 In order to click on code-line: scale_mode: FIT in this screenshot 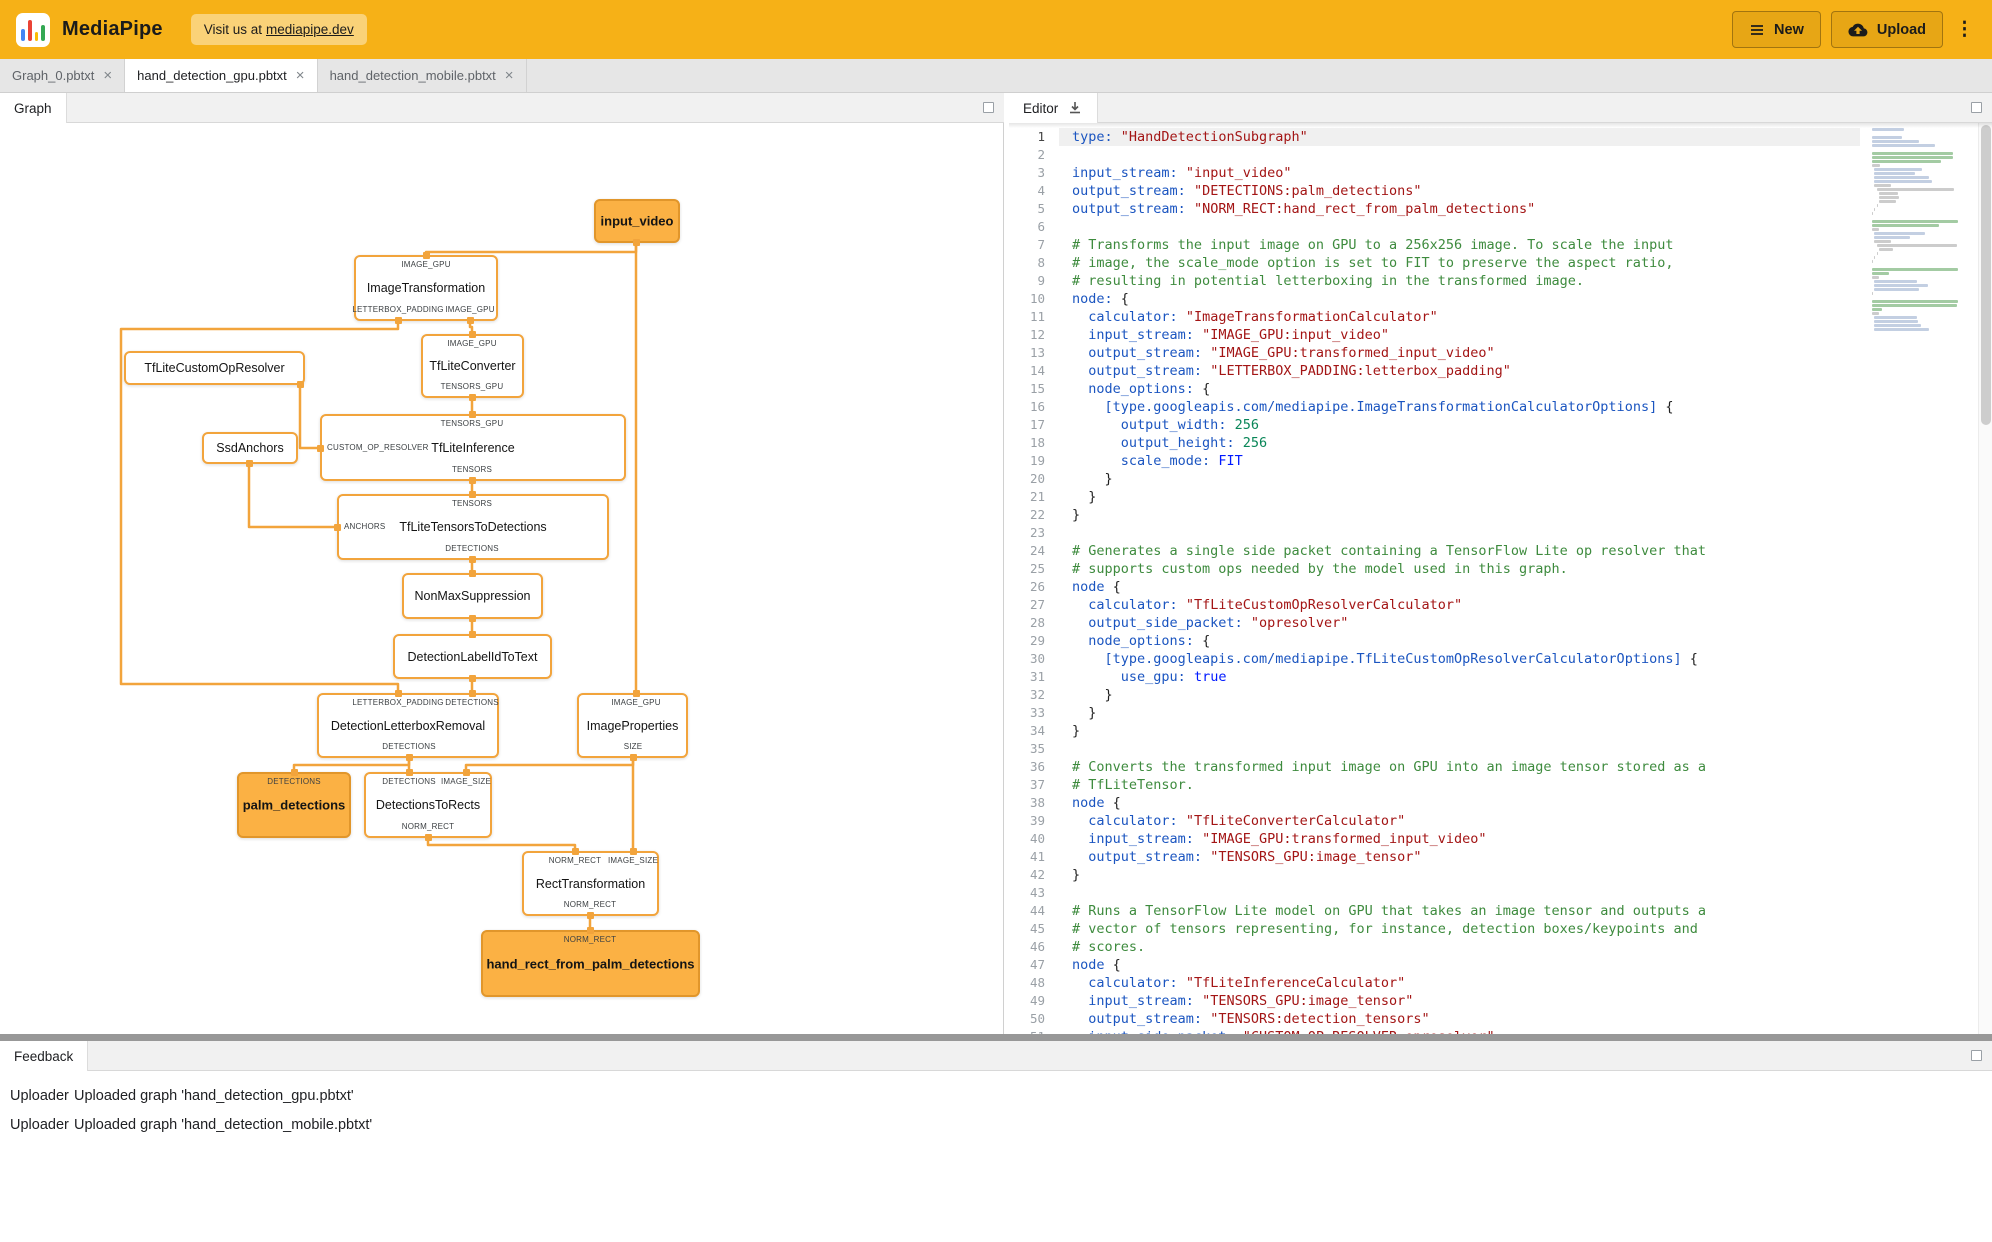, I will do `click(1459, 461)`.